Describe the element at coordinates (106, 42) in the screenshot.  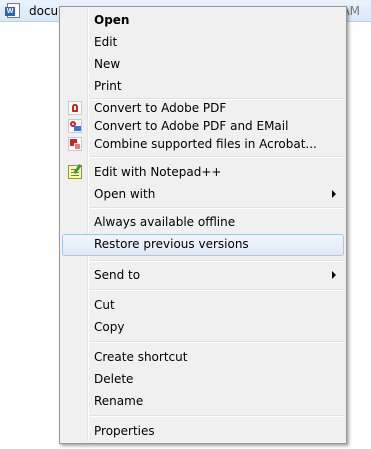
I see `menu-item-label: Edit` at that location.